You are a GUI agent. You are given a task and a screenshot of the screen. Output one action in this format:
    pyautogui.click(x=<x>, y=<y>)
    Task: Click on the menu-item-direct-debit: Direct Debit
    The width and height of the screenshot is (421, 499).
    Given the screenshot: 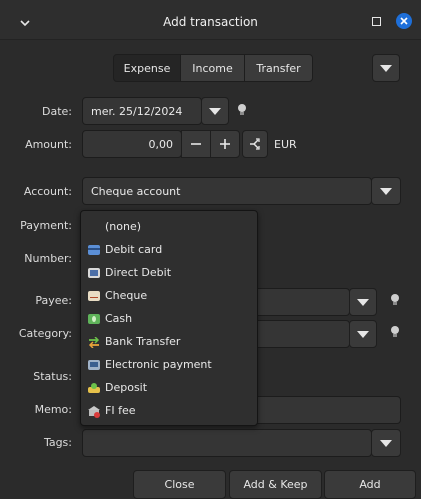 What is the action you would take?
    pyautogui.click(x=169, y=272)
    